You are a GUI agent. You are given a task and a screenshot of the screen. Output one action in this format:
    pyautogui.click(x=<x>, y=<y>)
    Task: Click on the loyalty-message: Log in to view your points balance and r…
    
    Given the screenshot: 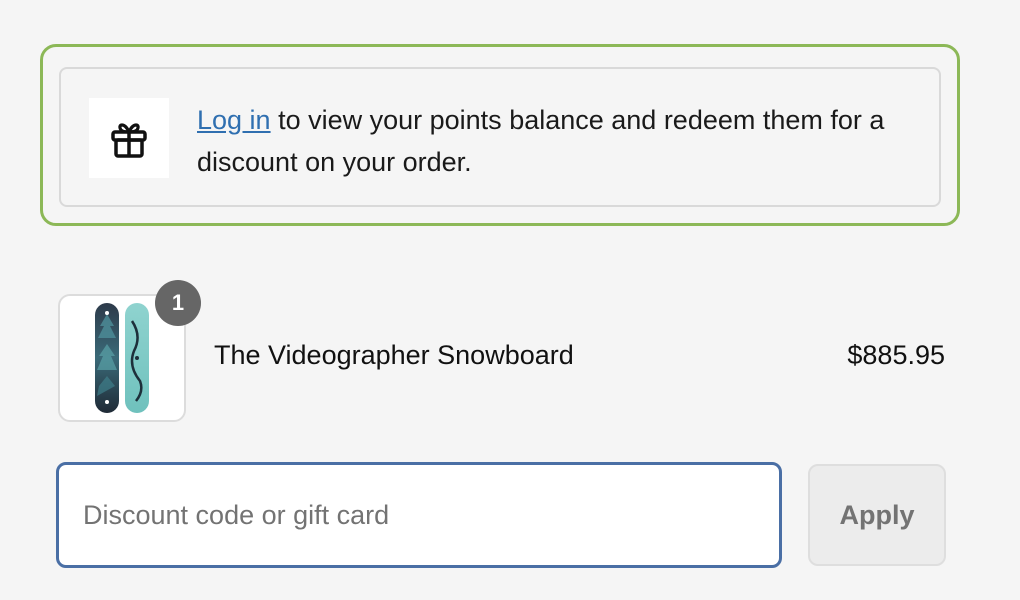 What is the action you would take?
    pyautogui.click(x=562, y=141)
    